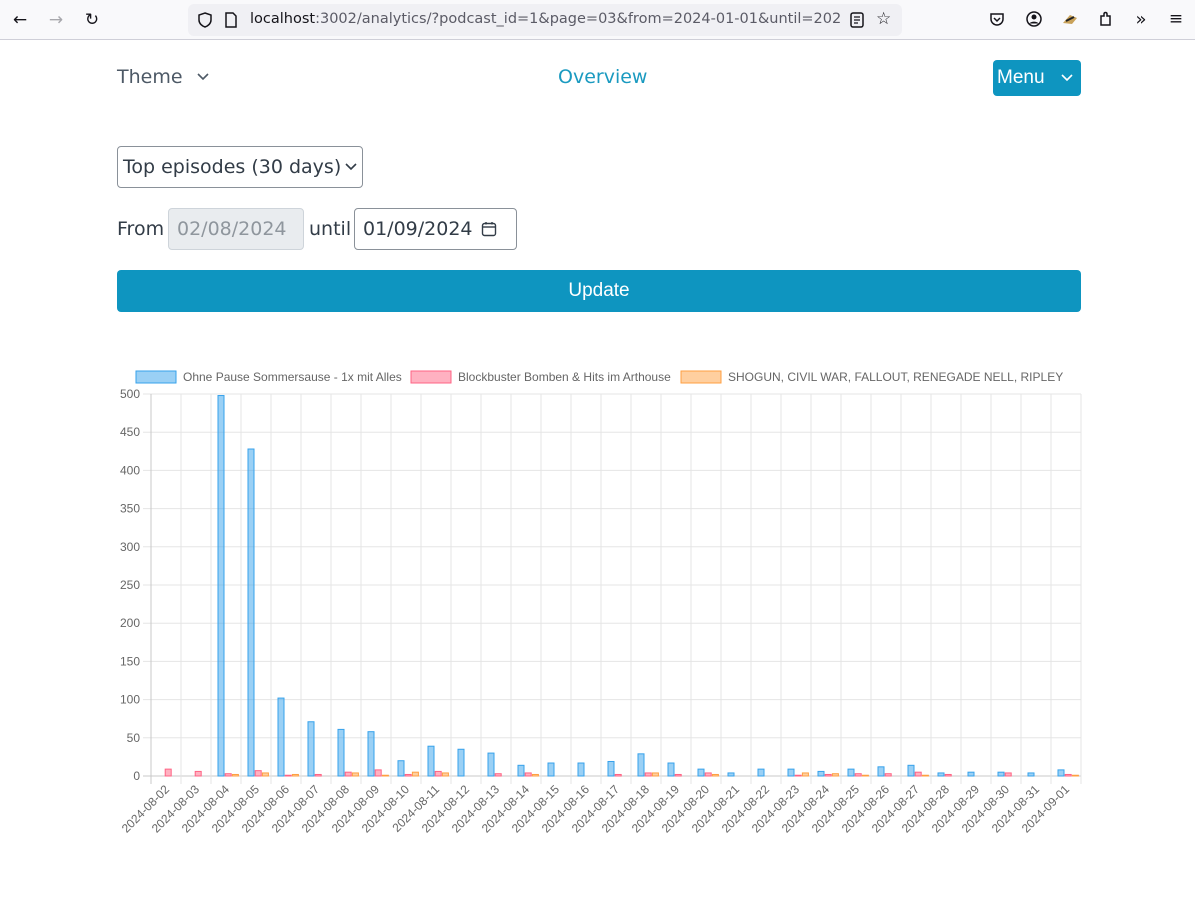 This screenshot has width=1195, height=918. I want to click on until-date-value: 01/09/2024, so click(418, 229).